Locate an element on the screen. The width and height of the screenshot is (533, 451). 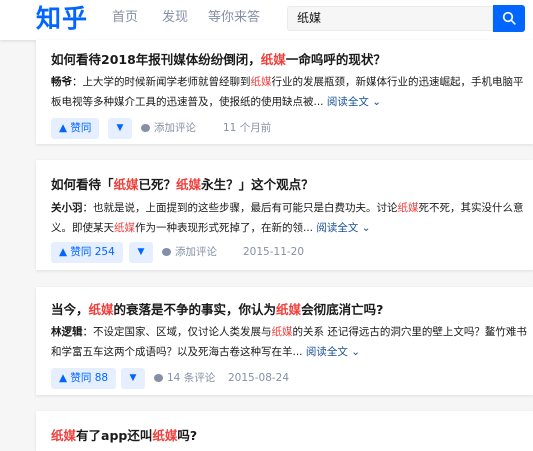
result-title: 如何看待2018年报刊媒体纷纷倒闭，纸媒一命呜呼的现状？ is located at coordinates (218, 60).